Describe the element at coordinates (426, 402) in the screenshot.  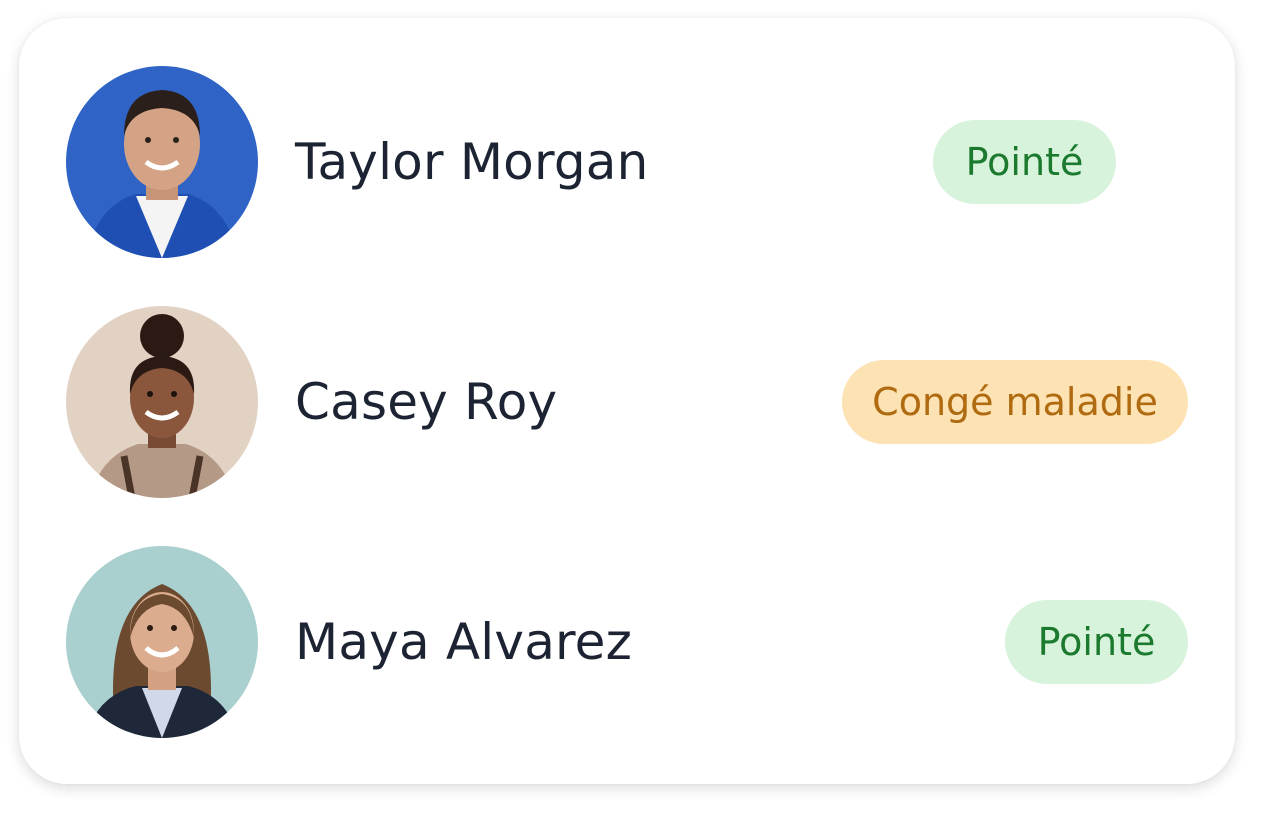
I see `employee-name: Casey Roy` at that location.